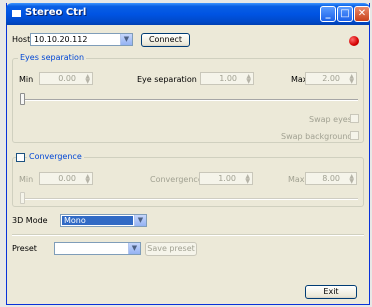 This screenshot has width=372, height=307. What do you see at coordinates (354, 135) in the screenshot?
I see `swap-backgrounds-checkbox` at bounding box center [354, 135].